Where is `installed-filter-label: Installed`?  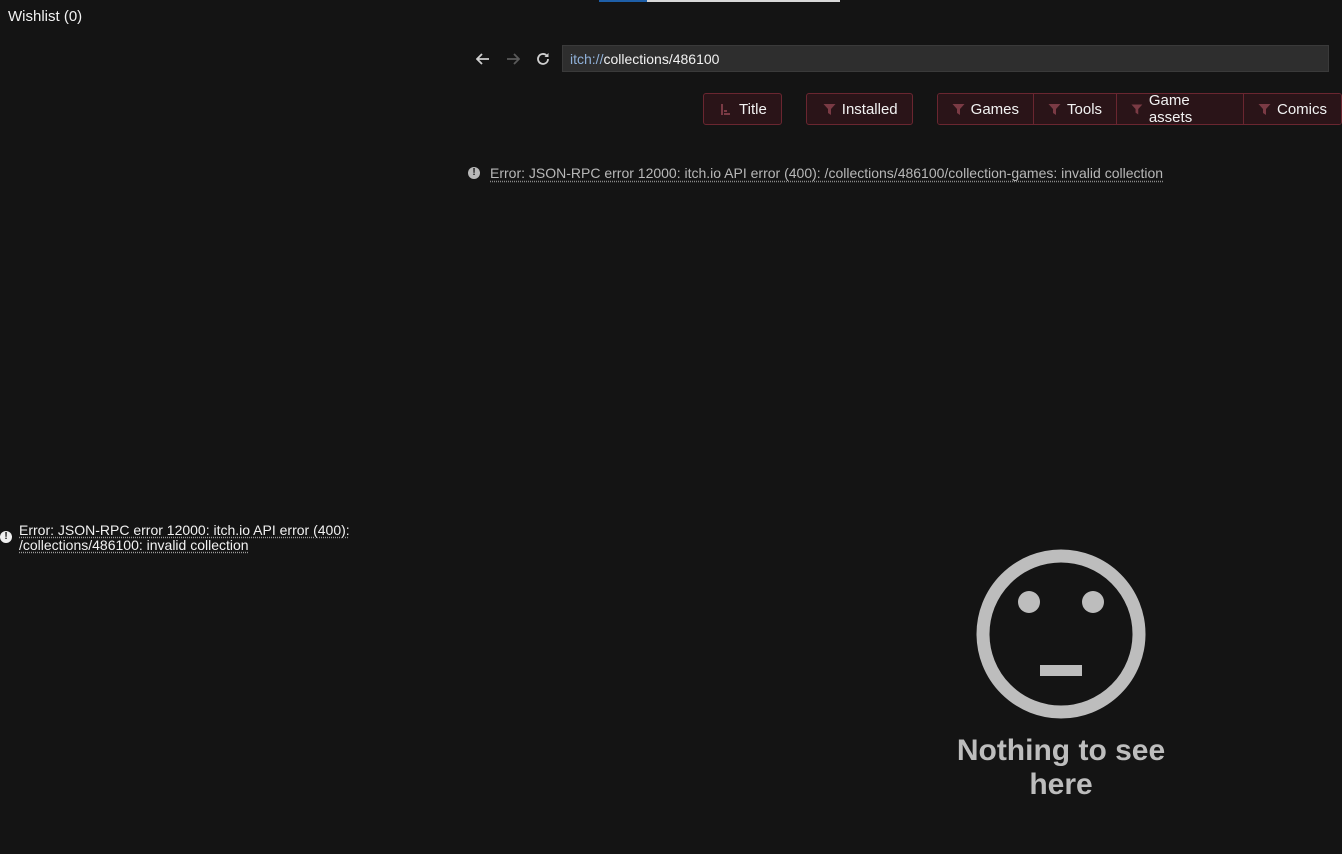 installed-filter-label: Installed is located at coordinates (869, 109).